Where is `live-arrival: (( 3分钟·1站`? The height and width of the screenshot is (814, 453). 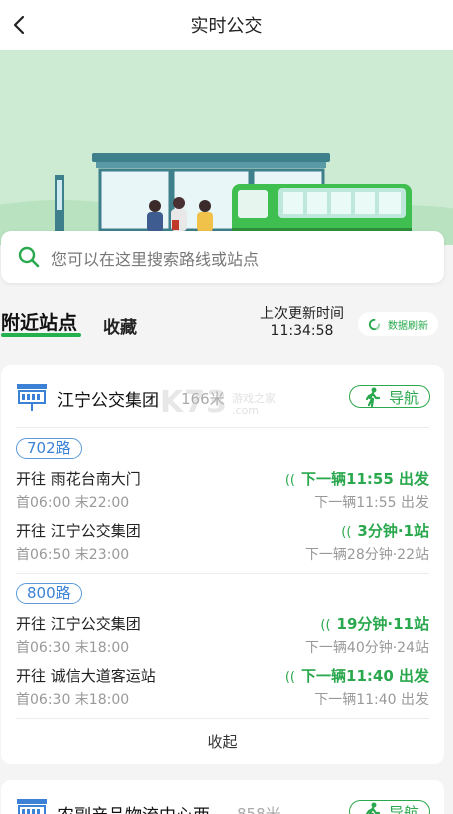
live-arrival: (( 3分钟·1站 is located at coordinates (385, 530).